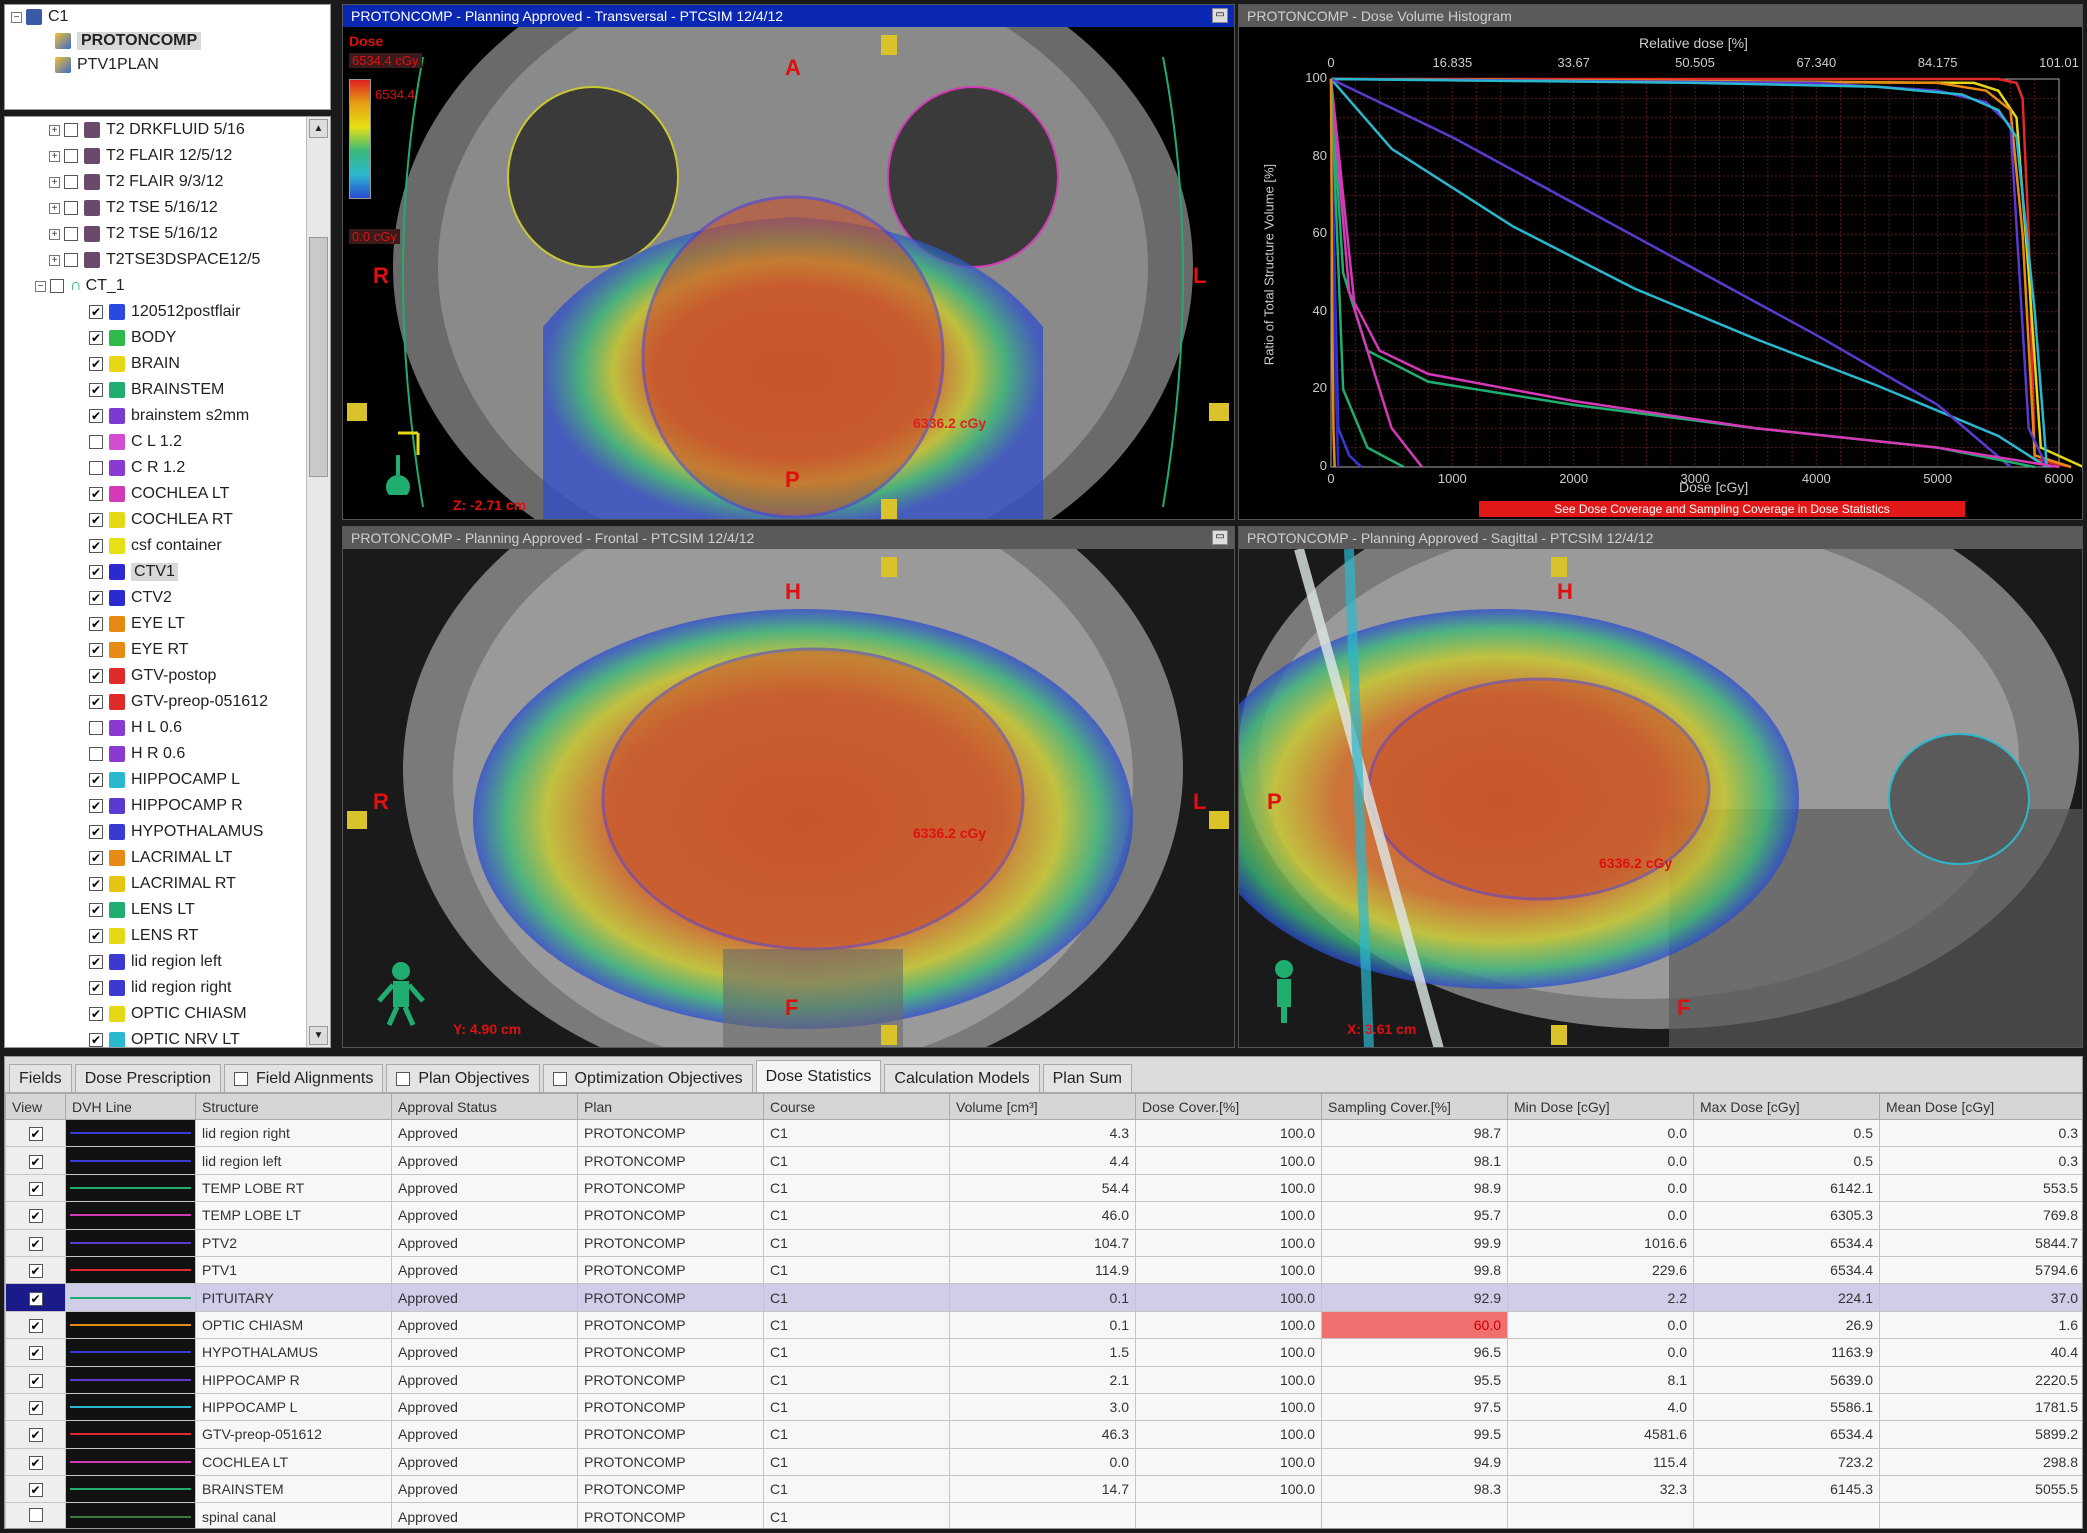 The width and height of the screenshot is (2087, 1533). Describe the element at coordinates (484, 1106) in the screenshot. I see `column-header: Approval Status` at that location.